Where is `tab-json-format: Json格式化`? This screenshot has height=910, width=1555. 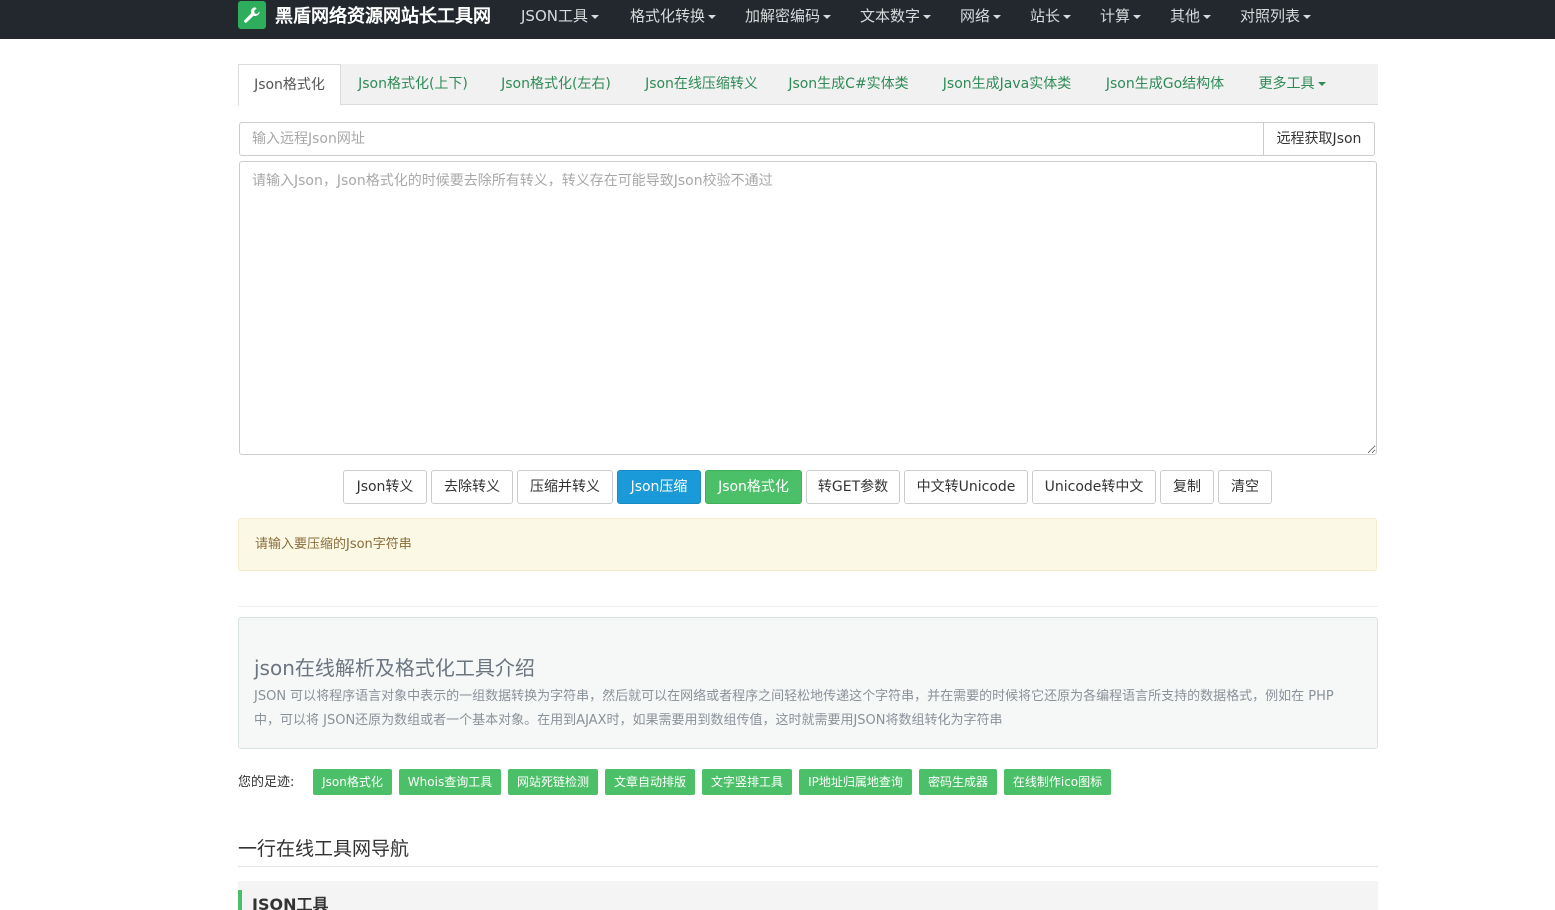
tab-json-format: Json格式化 is located at coordinates (289, 85).